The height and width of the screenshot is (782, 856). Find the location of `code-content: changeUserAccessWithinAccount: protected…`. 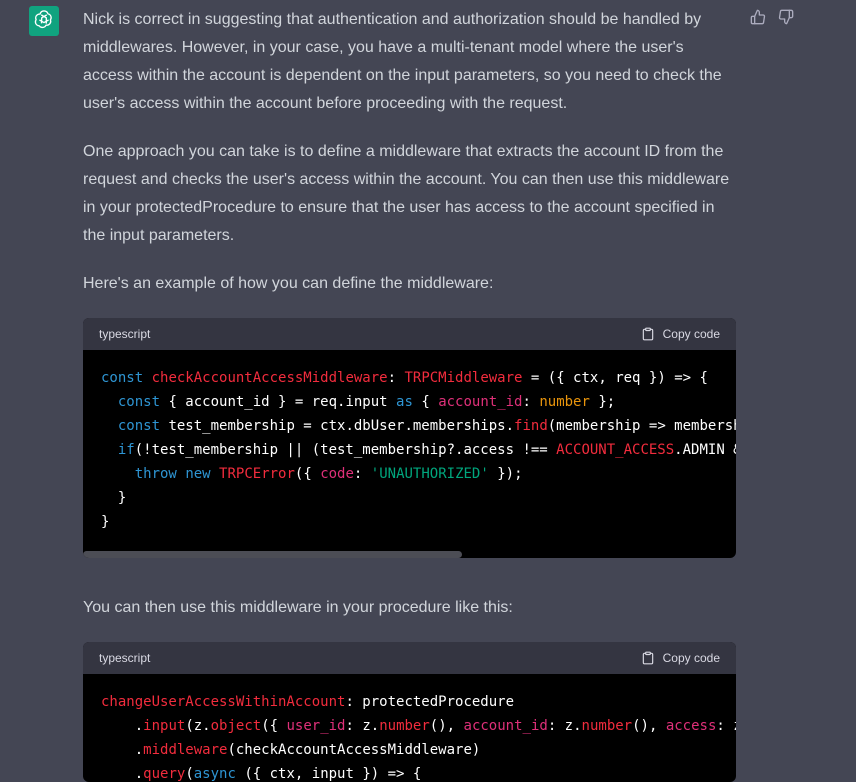

code-content: changeUserAccessWithinAccount: protected… is located at coordinates (409, 728).